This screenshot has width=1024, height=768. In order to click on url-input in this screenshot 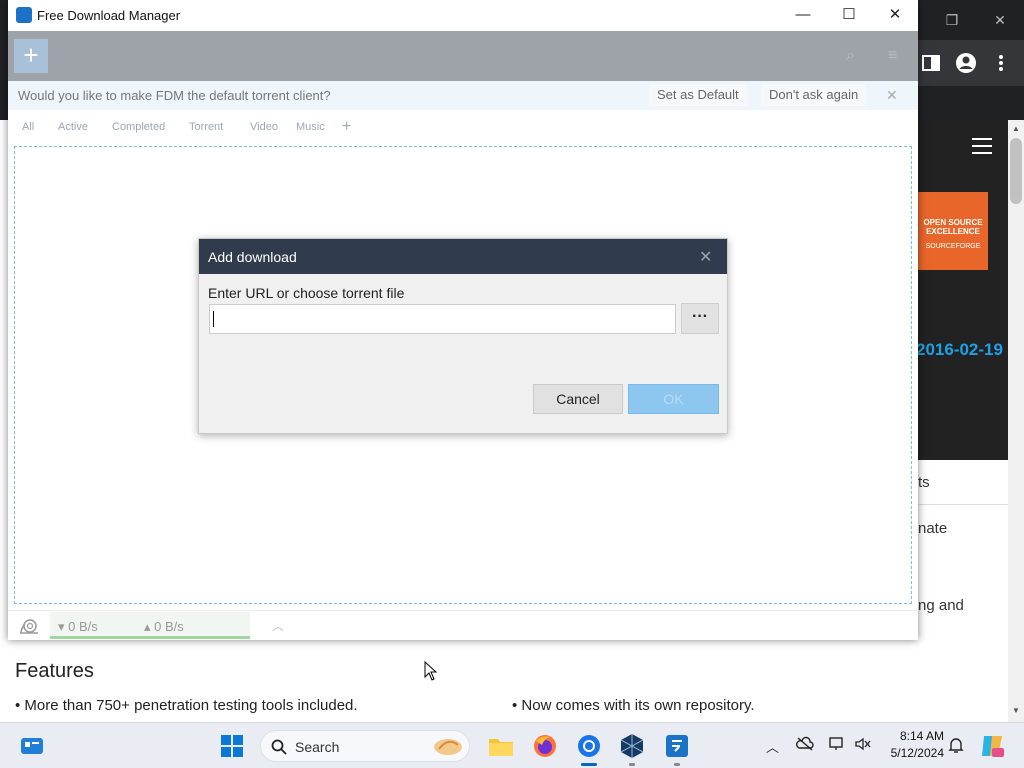, I will do `click(442, 319)`.